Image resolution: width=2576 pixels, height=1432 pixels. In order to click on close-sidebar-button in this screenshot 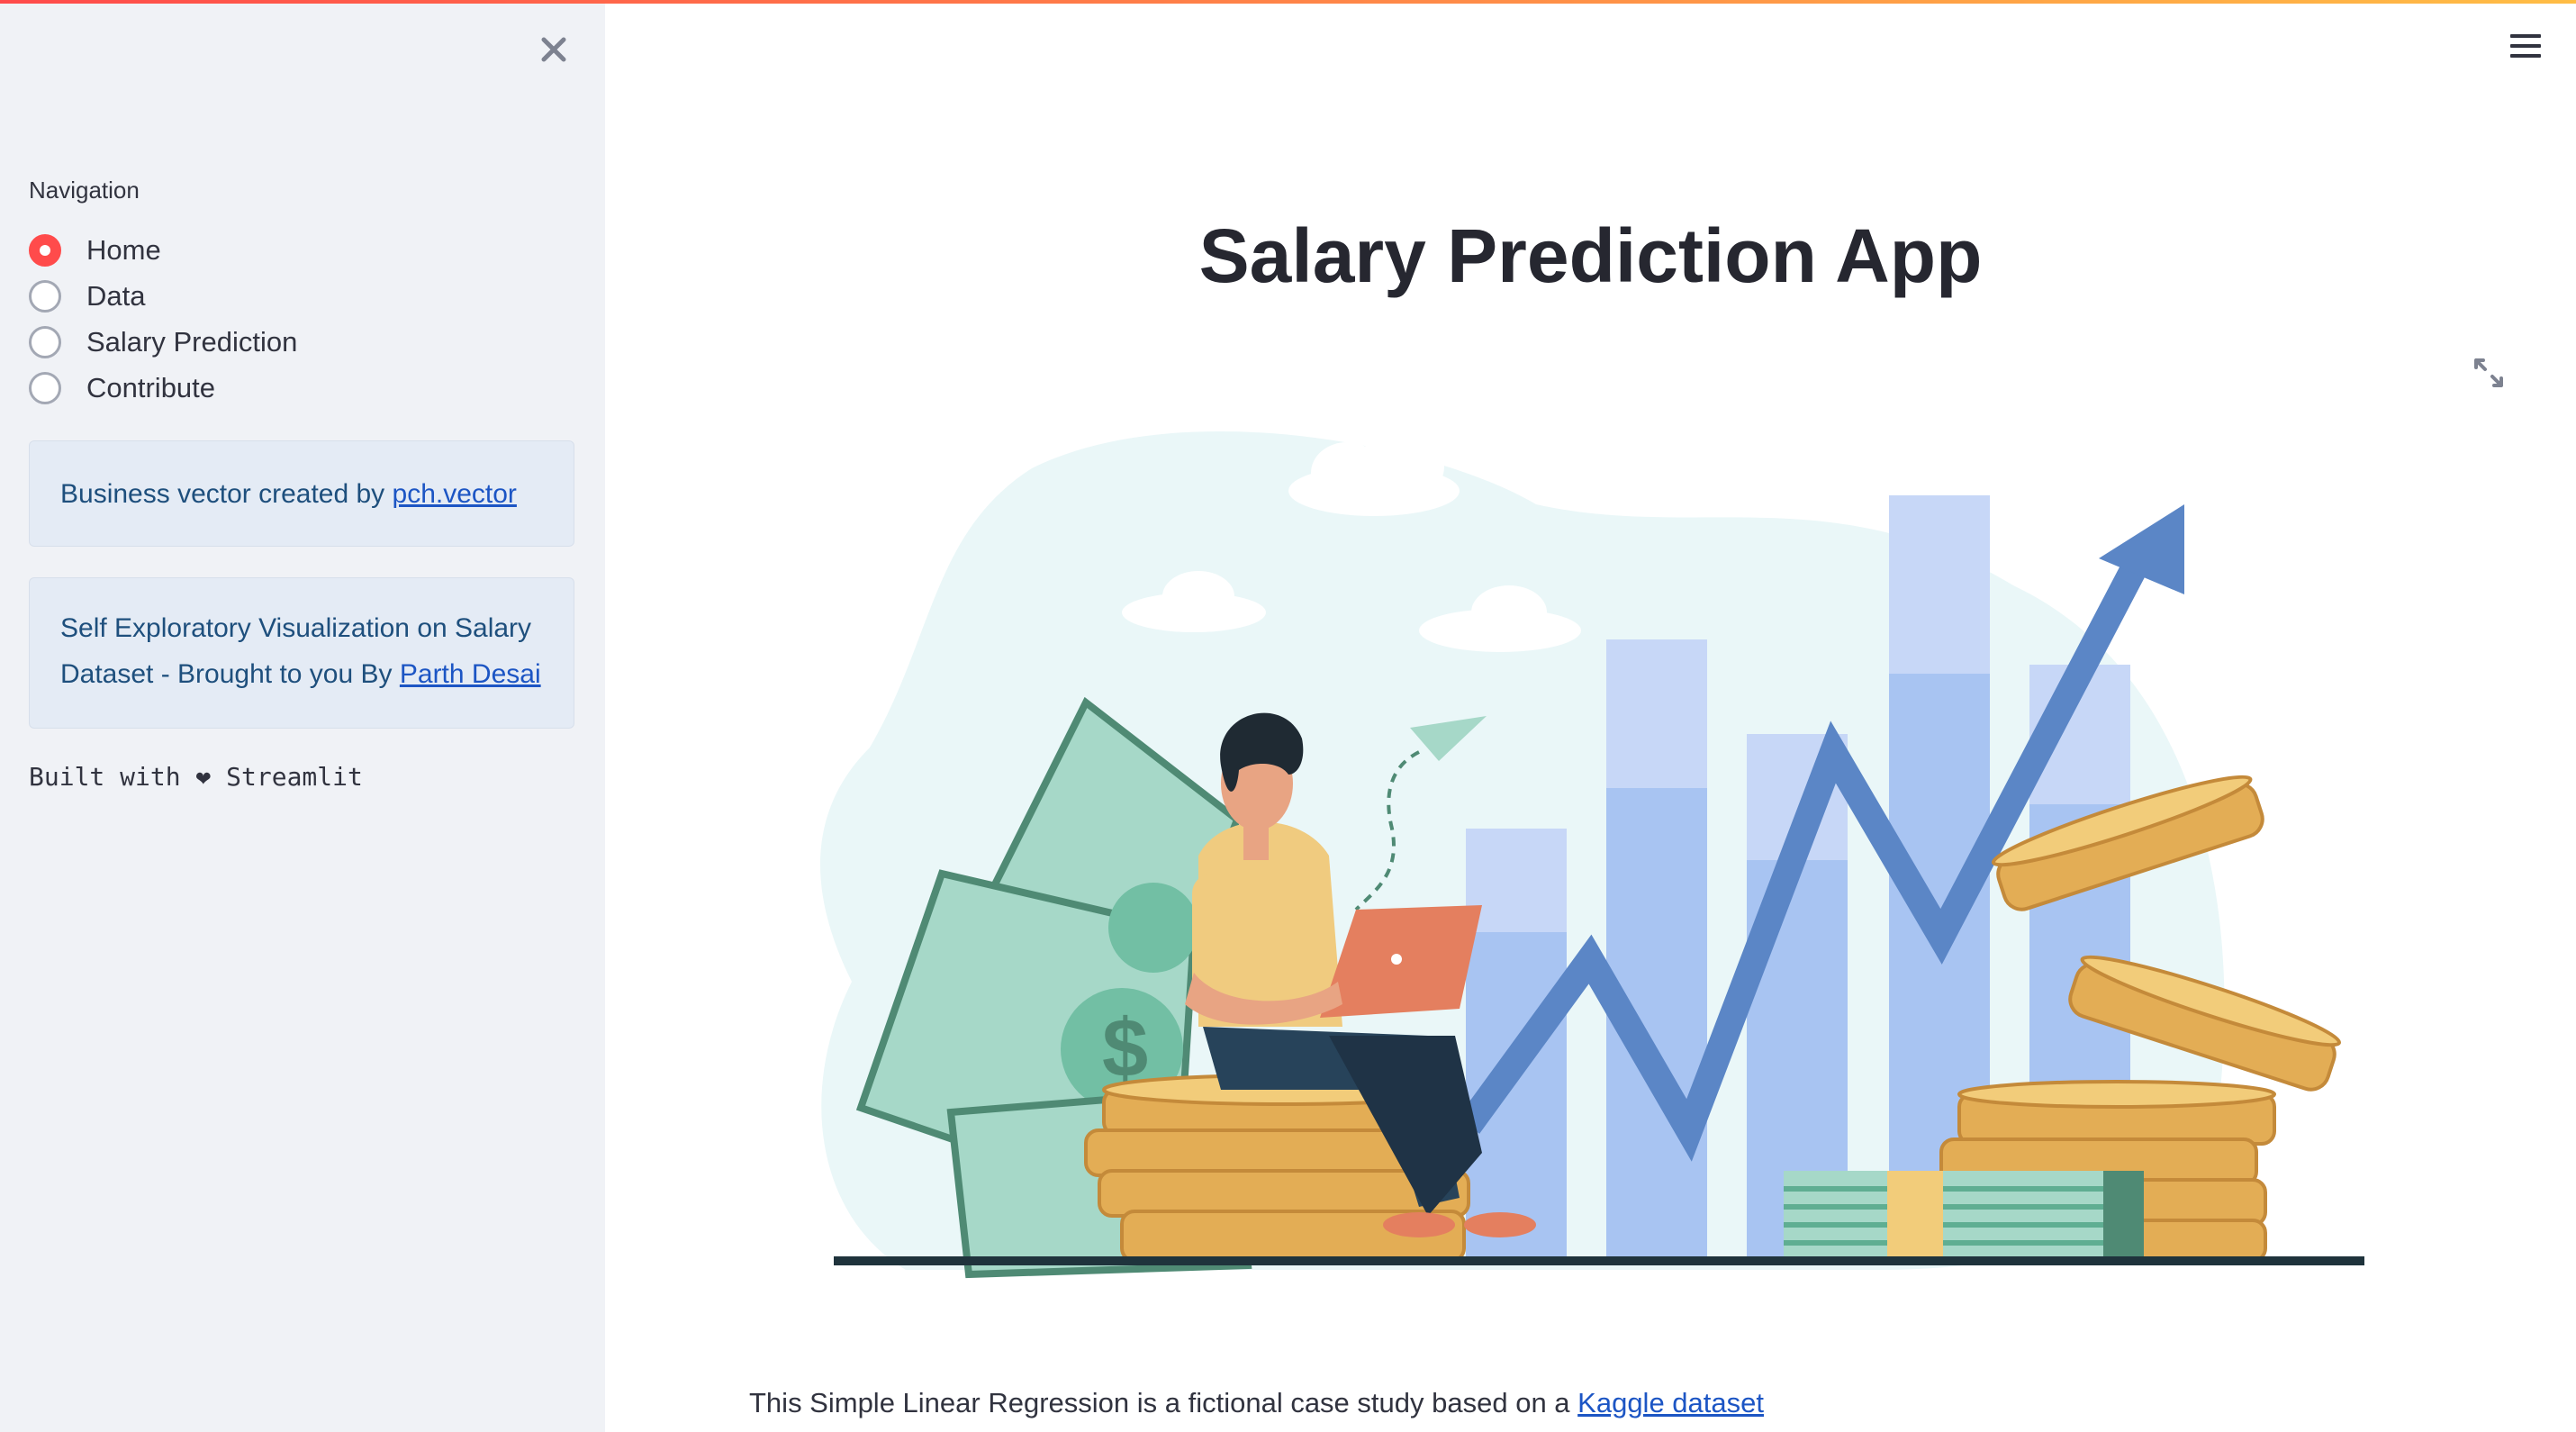, I will do `click(553, 50)`.